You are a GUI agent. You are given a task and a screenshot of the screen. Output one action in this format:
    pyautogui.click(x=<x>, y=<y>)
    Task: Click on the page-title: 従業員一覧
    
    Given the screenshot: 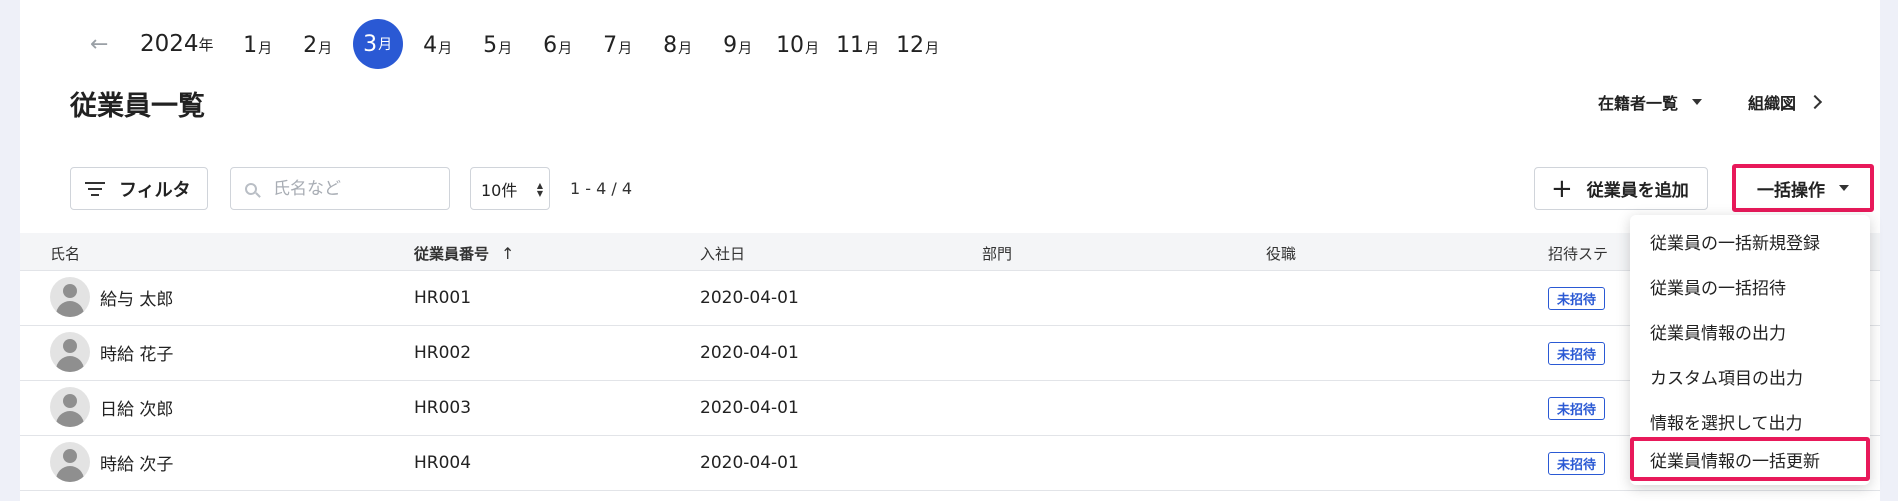 What is the action you would take?
    pyautogui.click(x=137, y=106)
    